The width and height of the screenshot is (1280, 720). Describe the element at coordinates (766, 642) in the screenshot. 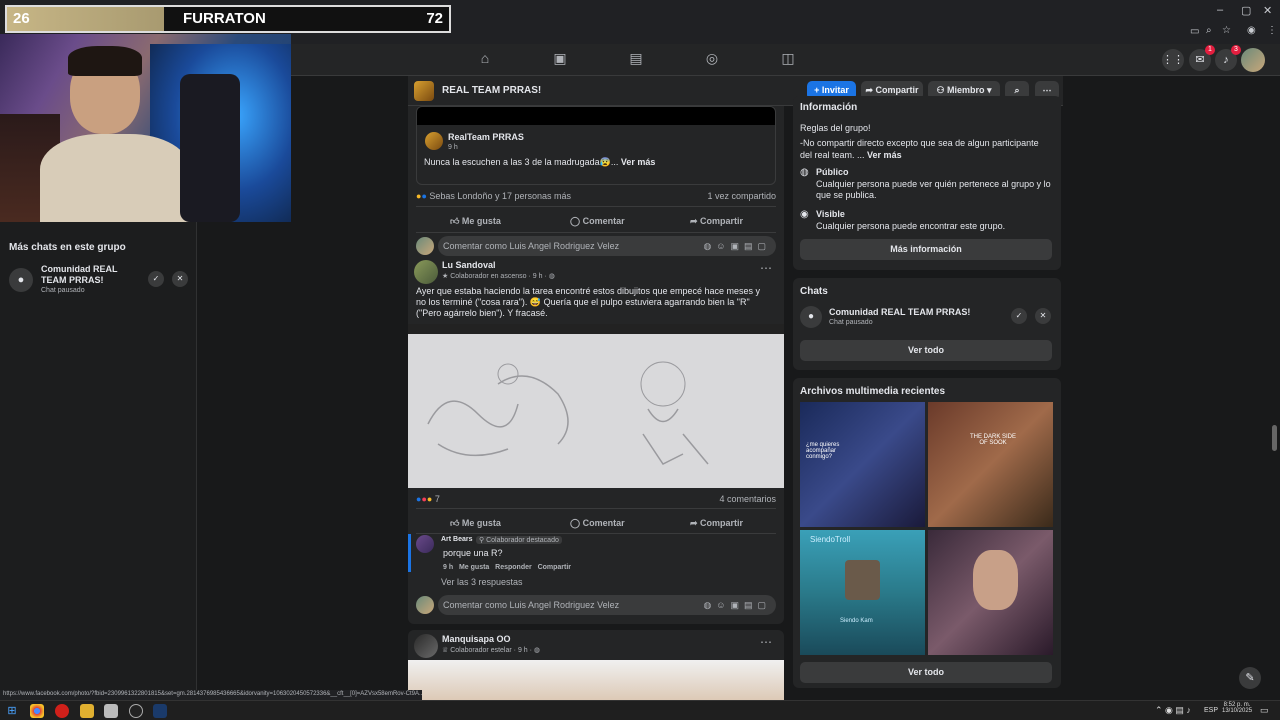

I see `post3-options-icon: ⋯` at that location.